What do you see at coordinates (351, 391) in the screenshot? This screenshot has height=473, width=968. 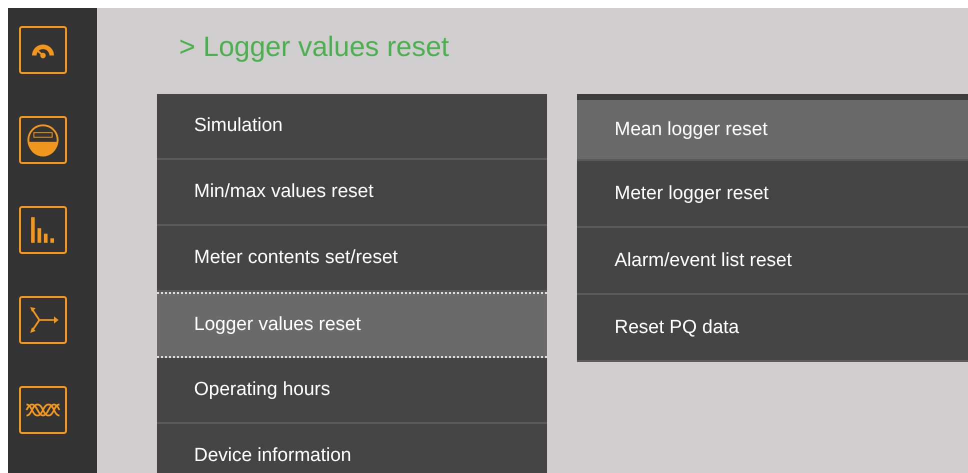 I see `menu-item: Operating hours` at bounding box center [351, 391].